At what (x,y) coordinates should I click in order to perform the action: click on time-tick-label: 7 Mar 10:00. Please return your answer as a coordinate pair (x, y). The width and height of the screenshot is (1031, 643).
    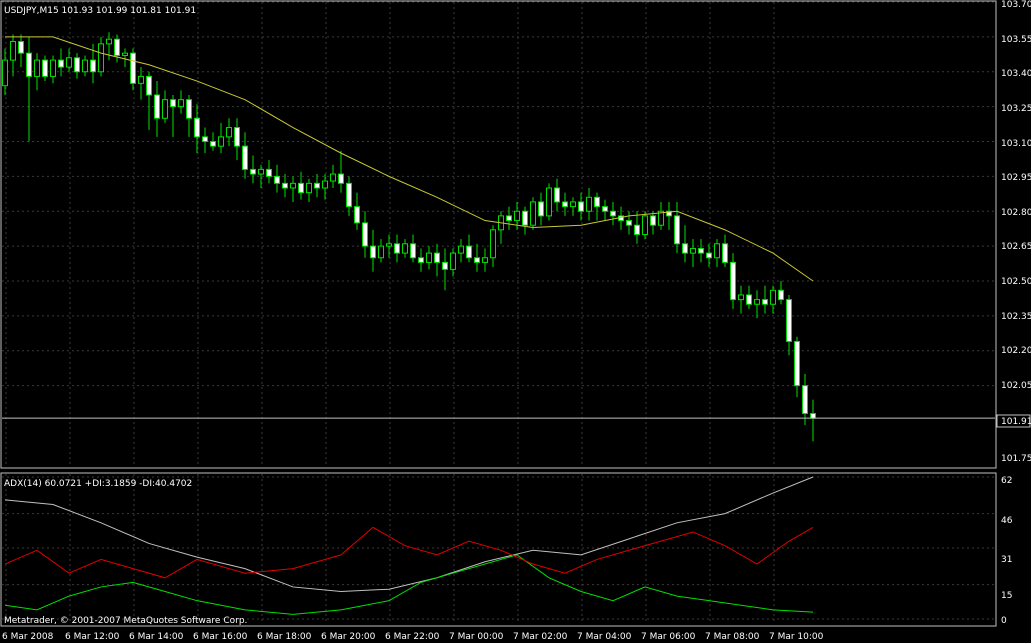
    Looking at the image, I should click on (796, 637).